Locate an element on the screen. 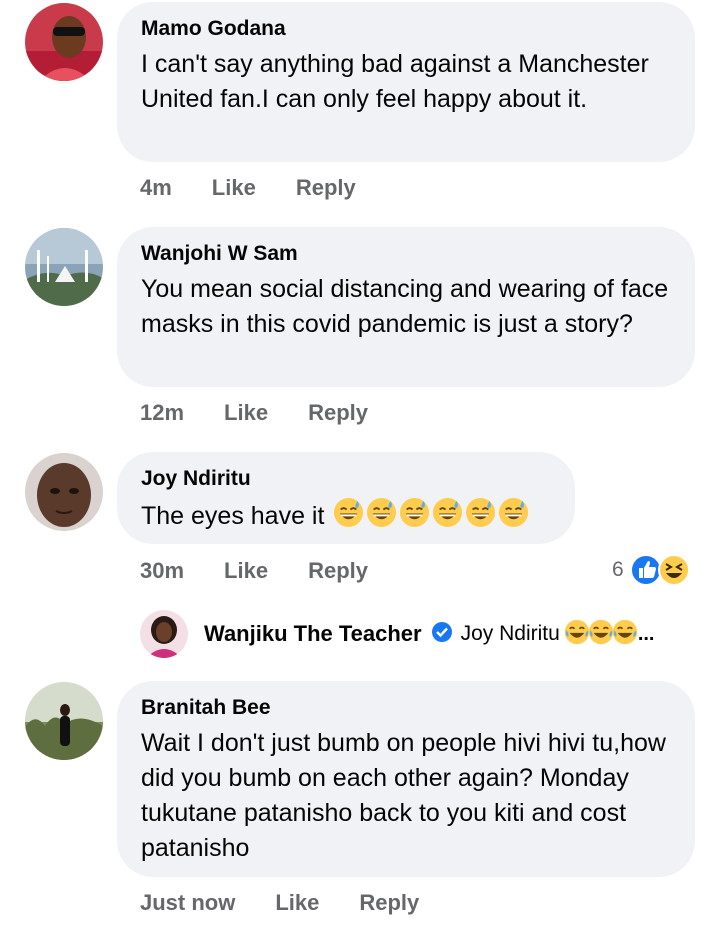  comment-text: The eyes have it is located at coordinates (345, 517).